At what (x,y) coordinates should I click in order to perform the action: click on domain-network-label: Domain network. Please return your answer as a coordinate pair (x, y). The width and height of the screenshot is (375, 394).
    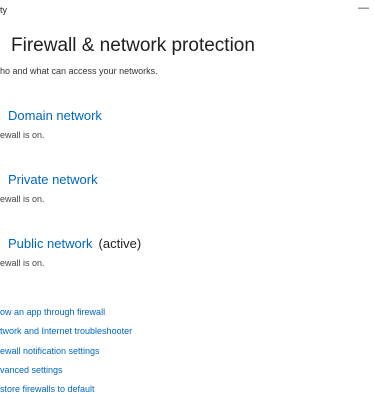
    Looking at the image, I should click on (55, 115).